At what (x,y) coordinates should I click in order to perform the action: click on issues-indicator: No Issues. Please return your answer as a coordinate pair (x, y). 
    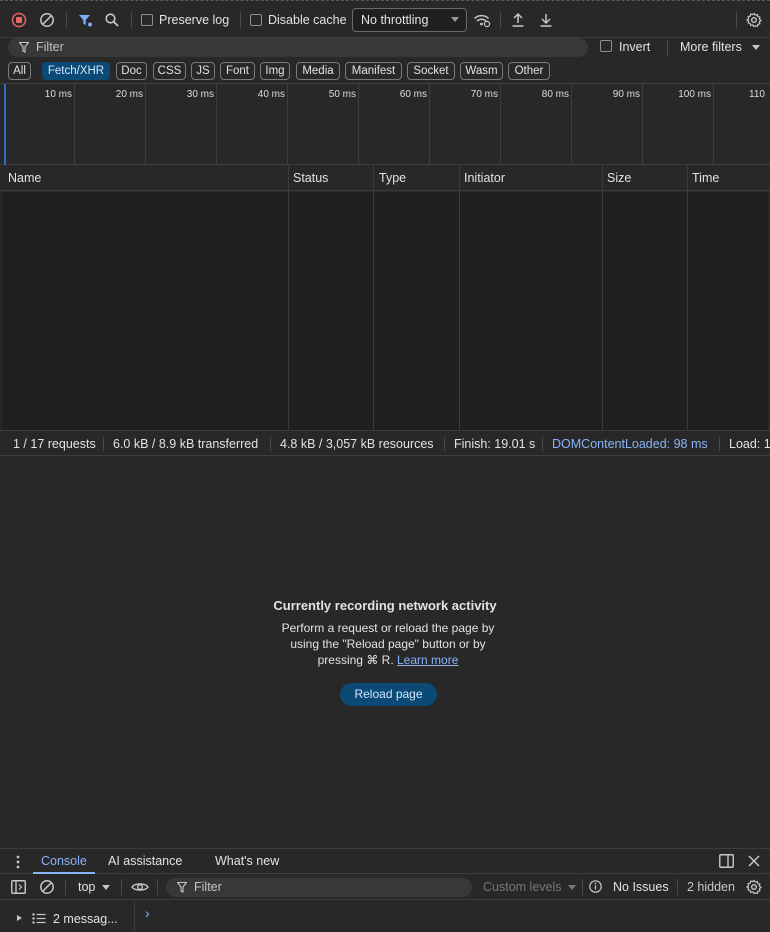
    Looking at the image, I should click on (631, 887).